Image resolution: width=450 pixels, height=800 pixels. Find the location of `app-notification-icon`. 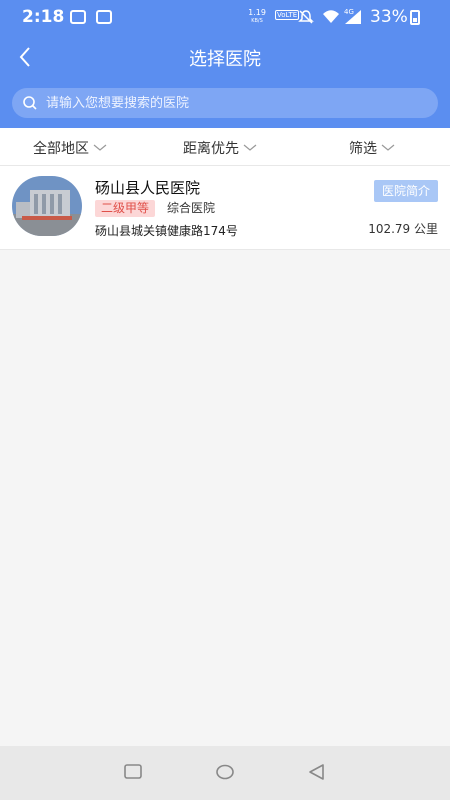

app-notification-icon is located at coordinates (78, 17).